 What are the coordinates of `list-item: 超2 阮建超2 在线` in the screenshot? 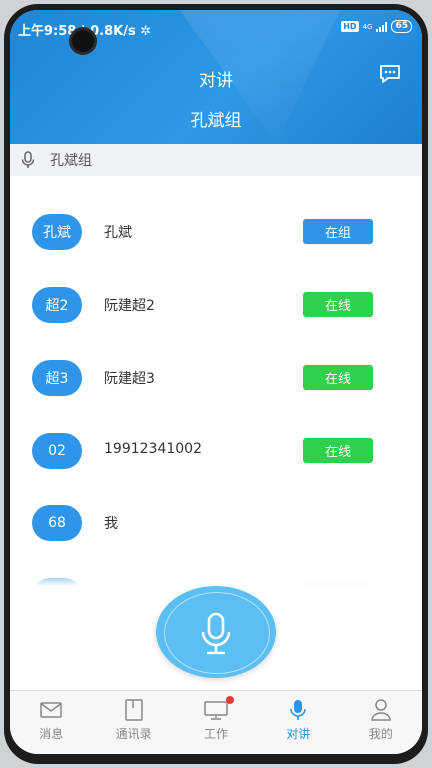 It's located at (216, 311).